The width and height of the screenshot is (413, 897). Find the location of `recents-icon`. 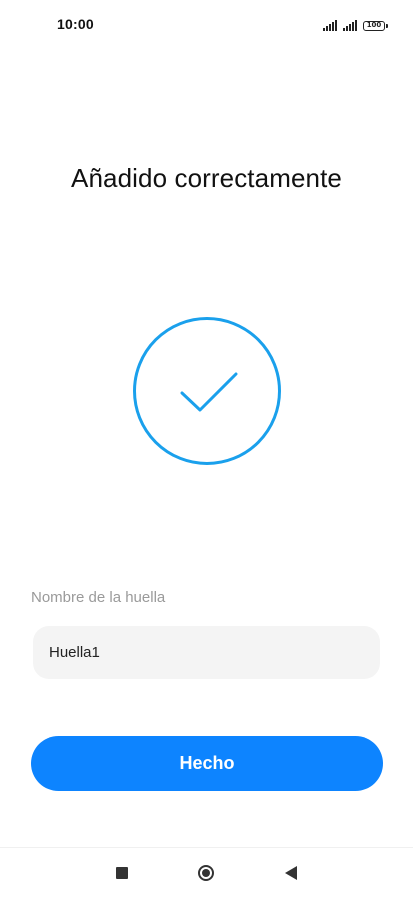

recents-icon is located at coordinates (122, 873).